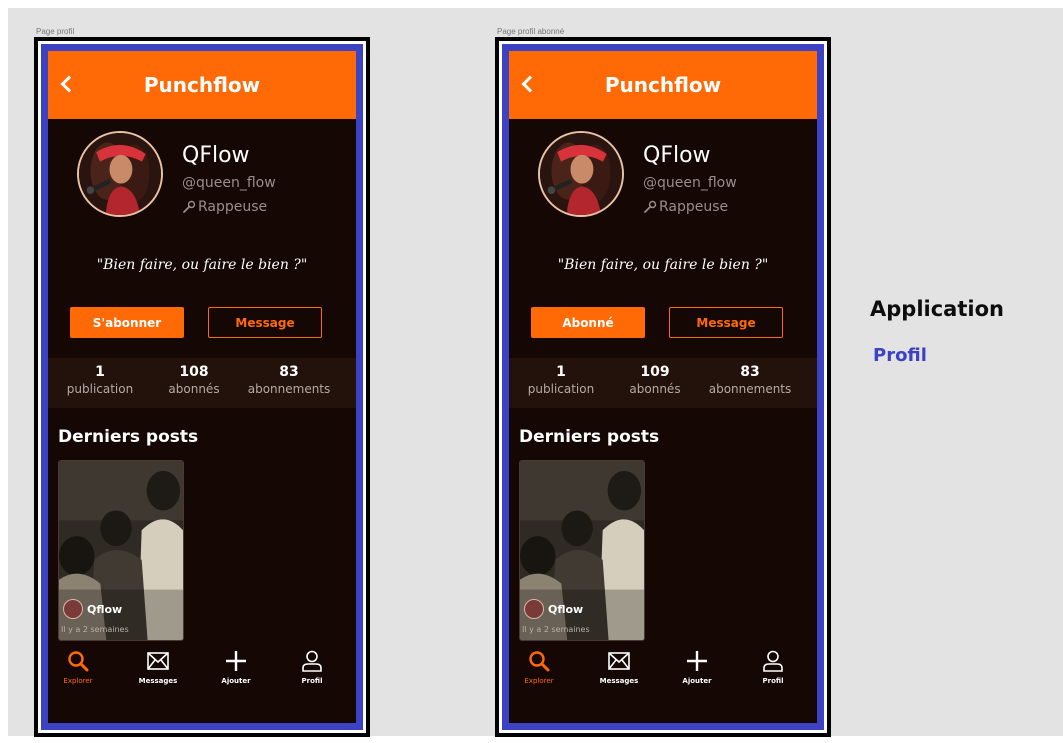  What do you see at coordinates (55, 31) in the screenshot?
I see `frame-label: Page profil` at bounding box center [55, 31].